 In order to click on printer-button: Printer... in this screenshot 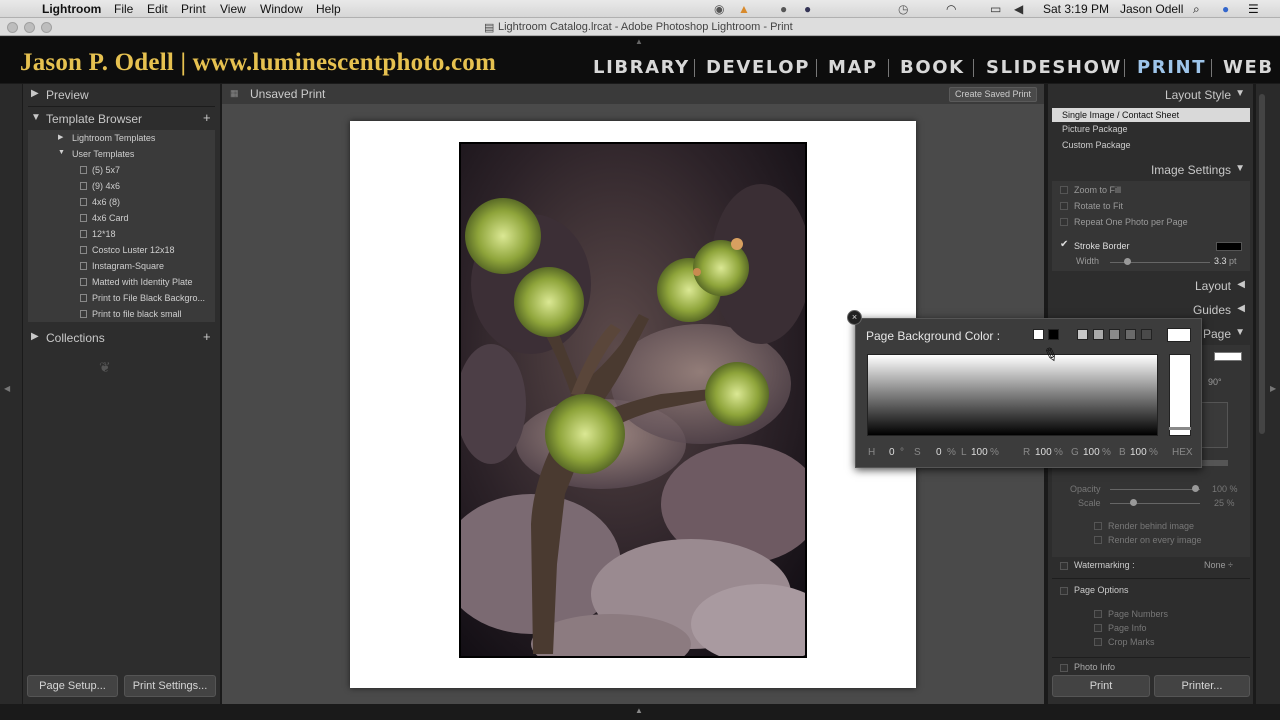, I will do `click(1202, 686)`.